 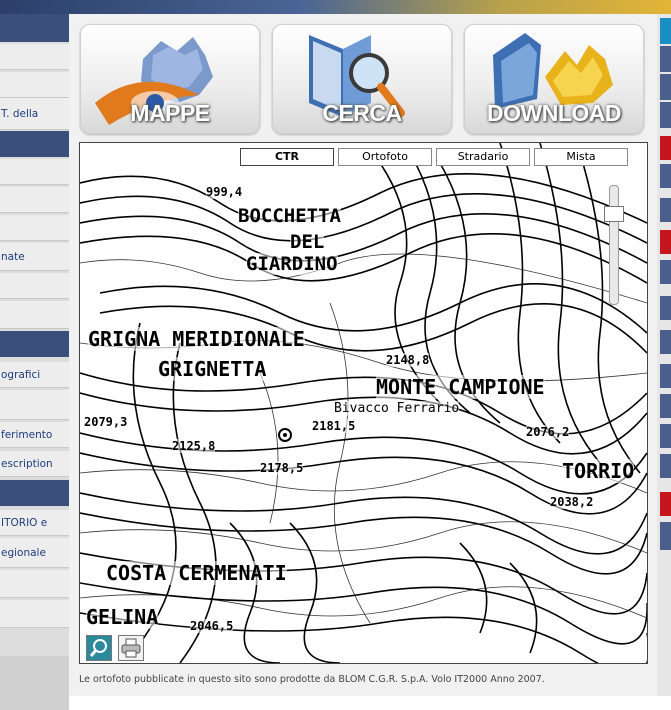 I want to click on printer-icon, so click(x=131, y=648).